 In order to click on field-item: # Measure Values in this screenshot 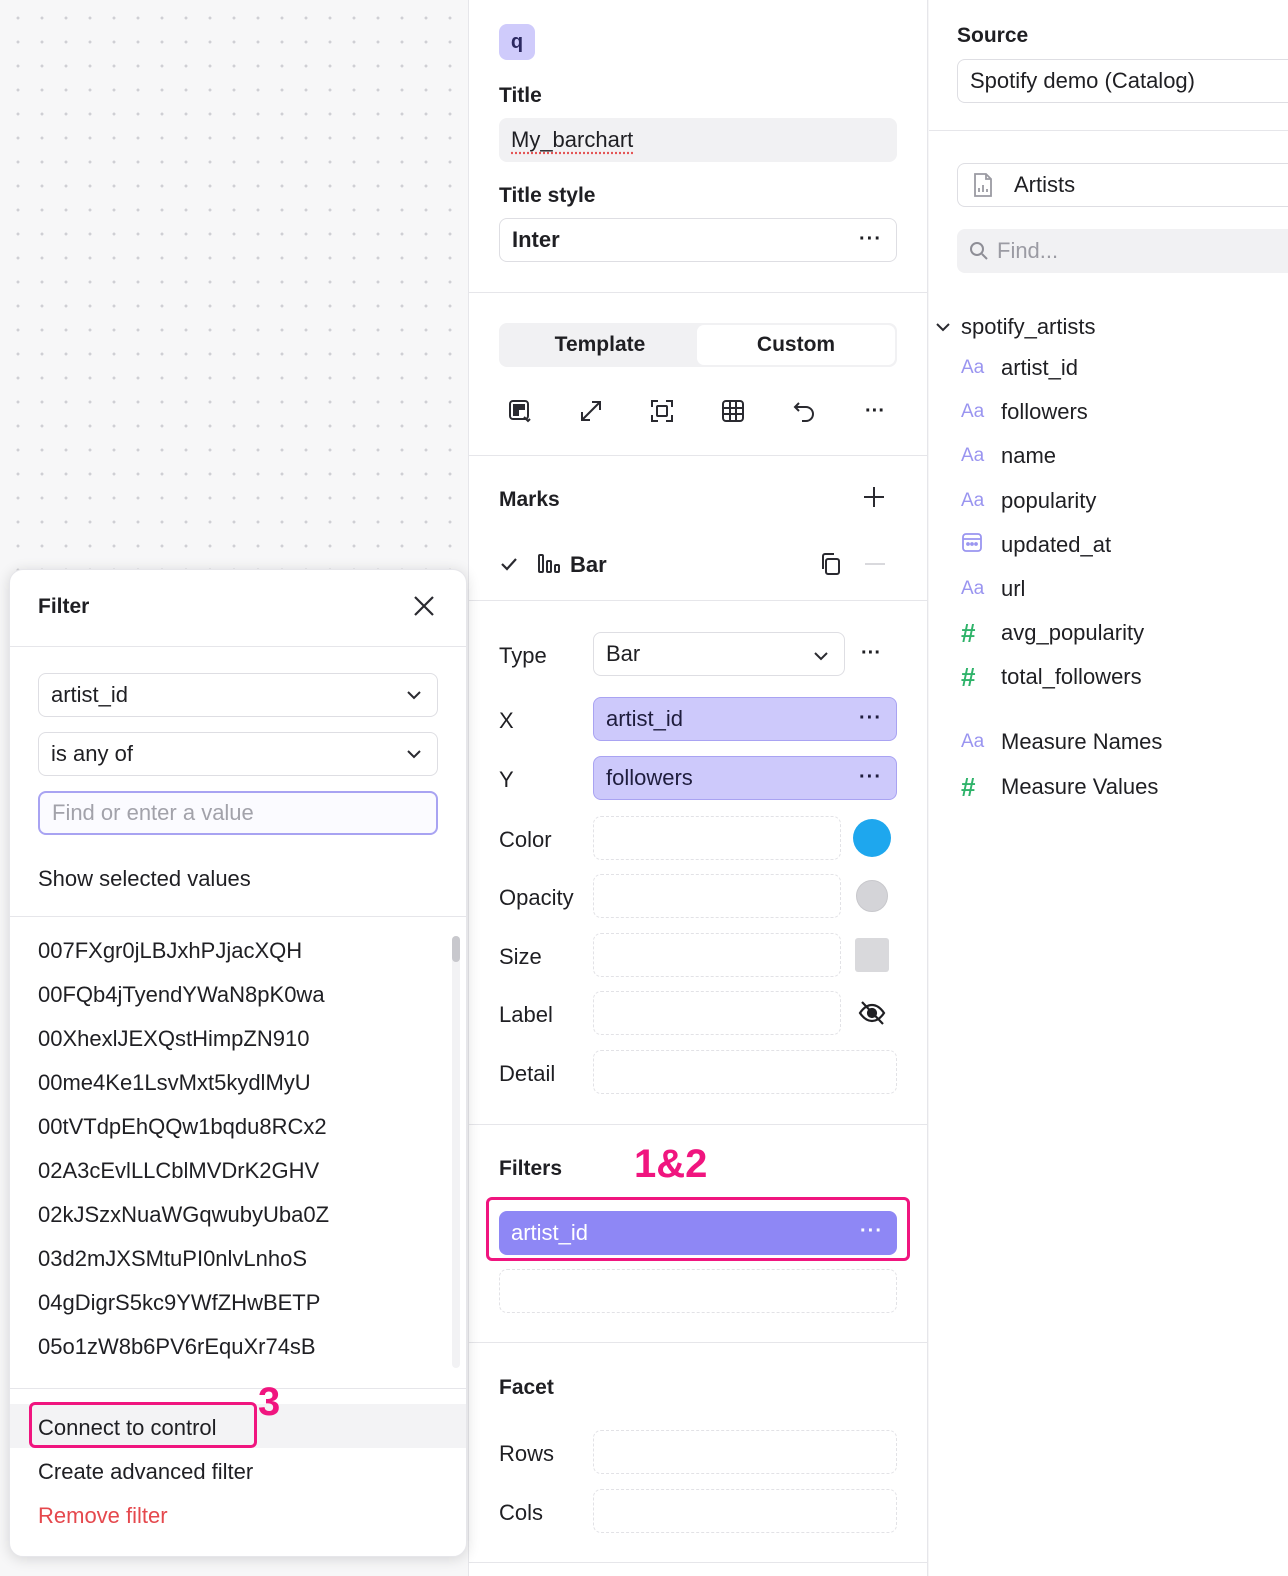, I will do `click(1059, 787)`.